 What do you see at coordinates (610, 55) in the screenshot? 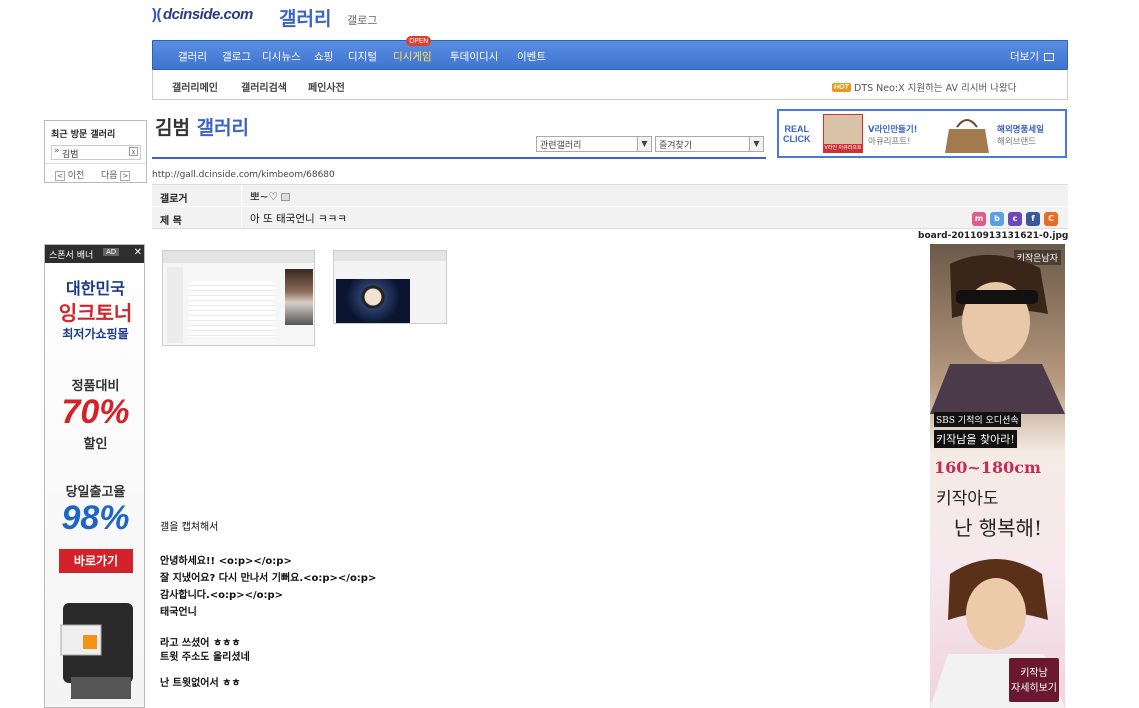
I see `main-nav: 갤러리 갤로그 디시뉴스 쇼핑 디지털 디시게임 투데이디시 이벤트 더보기` at bounding box center [610, 55].